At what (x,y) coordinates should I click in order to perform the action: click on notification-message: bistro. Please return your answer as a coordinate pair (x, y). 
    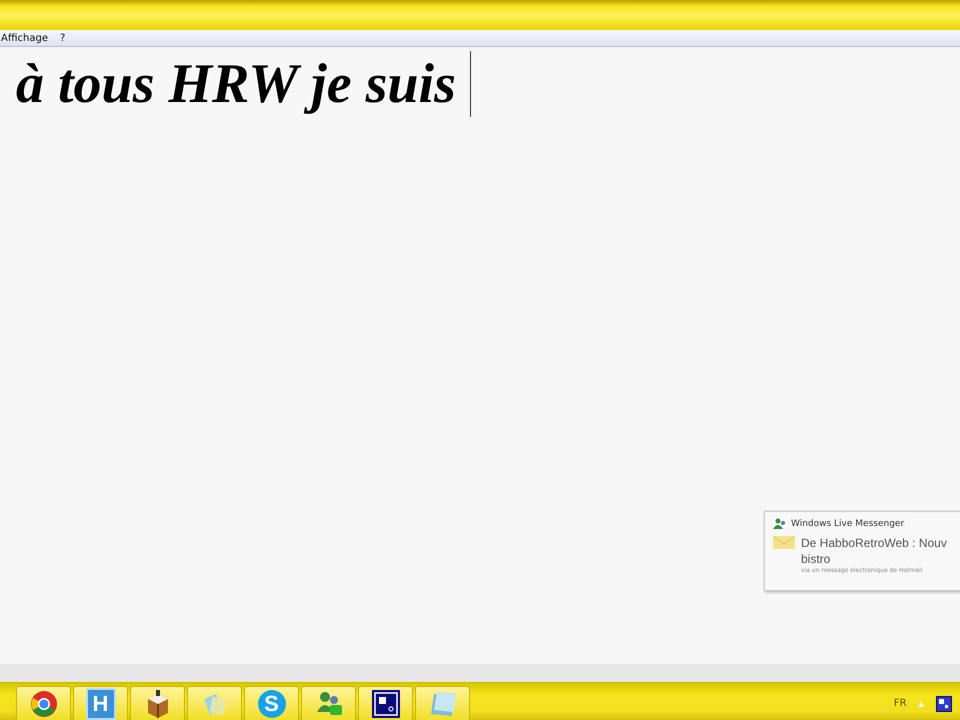
    Looking at the image, I should click on (816, 559).